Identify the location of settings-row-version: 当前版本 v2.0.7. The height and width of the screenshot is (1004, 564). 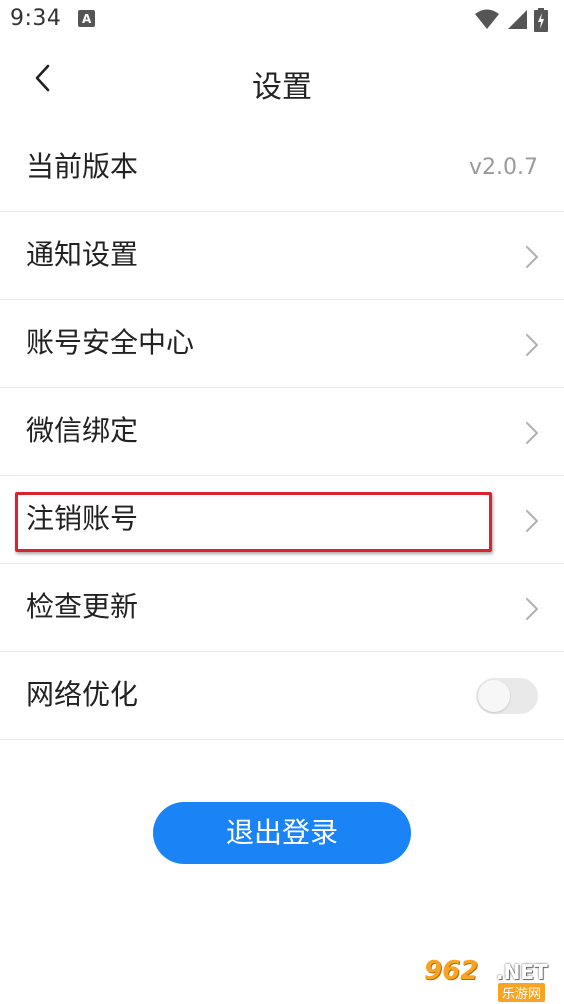
(282, 168).